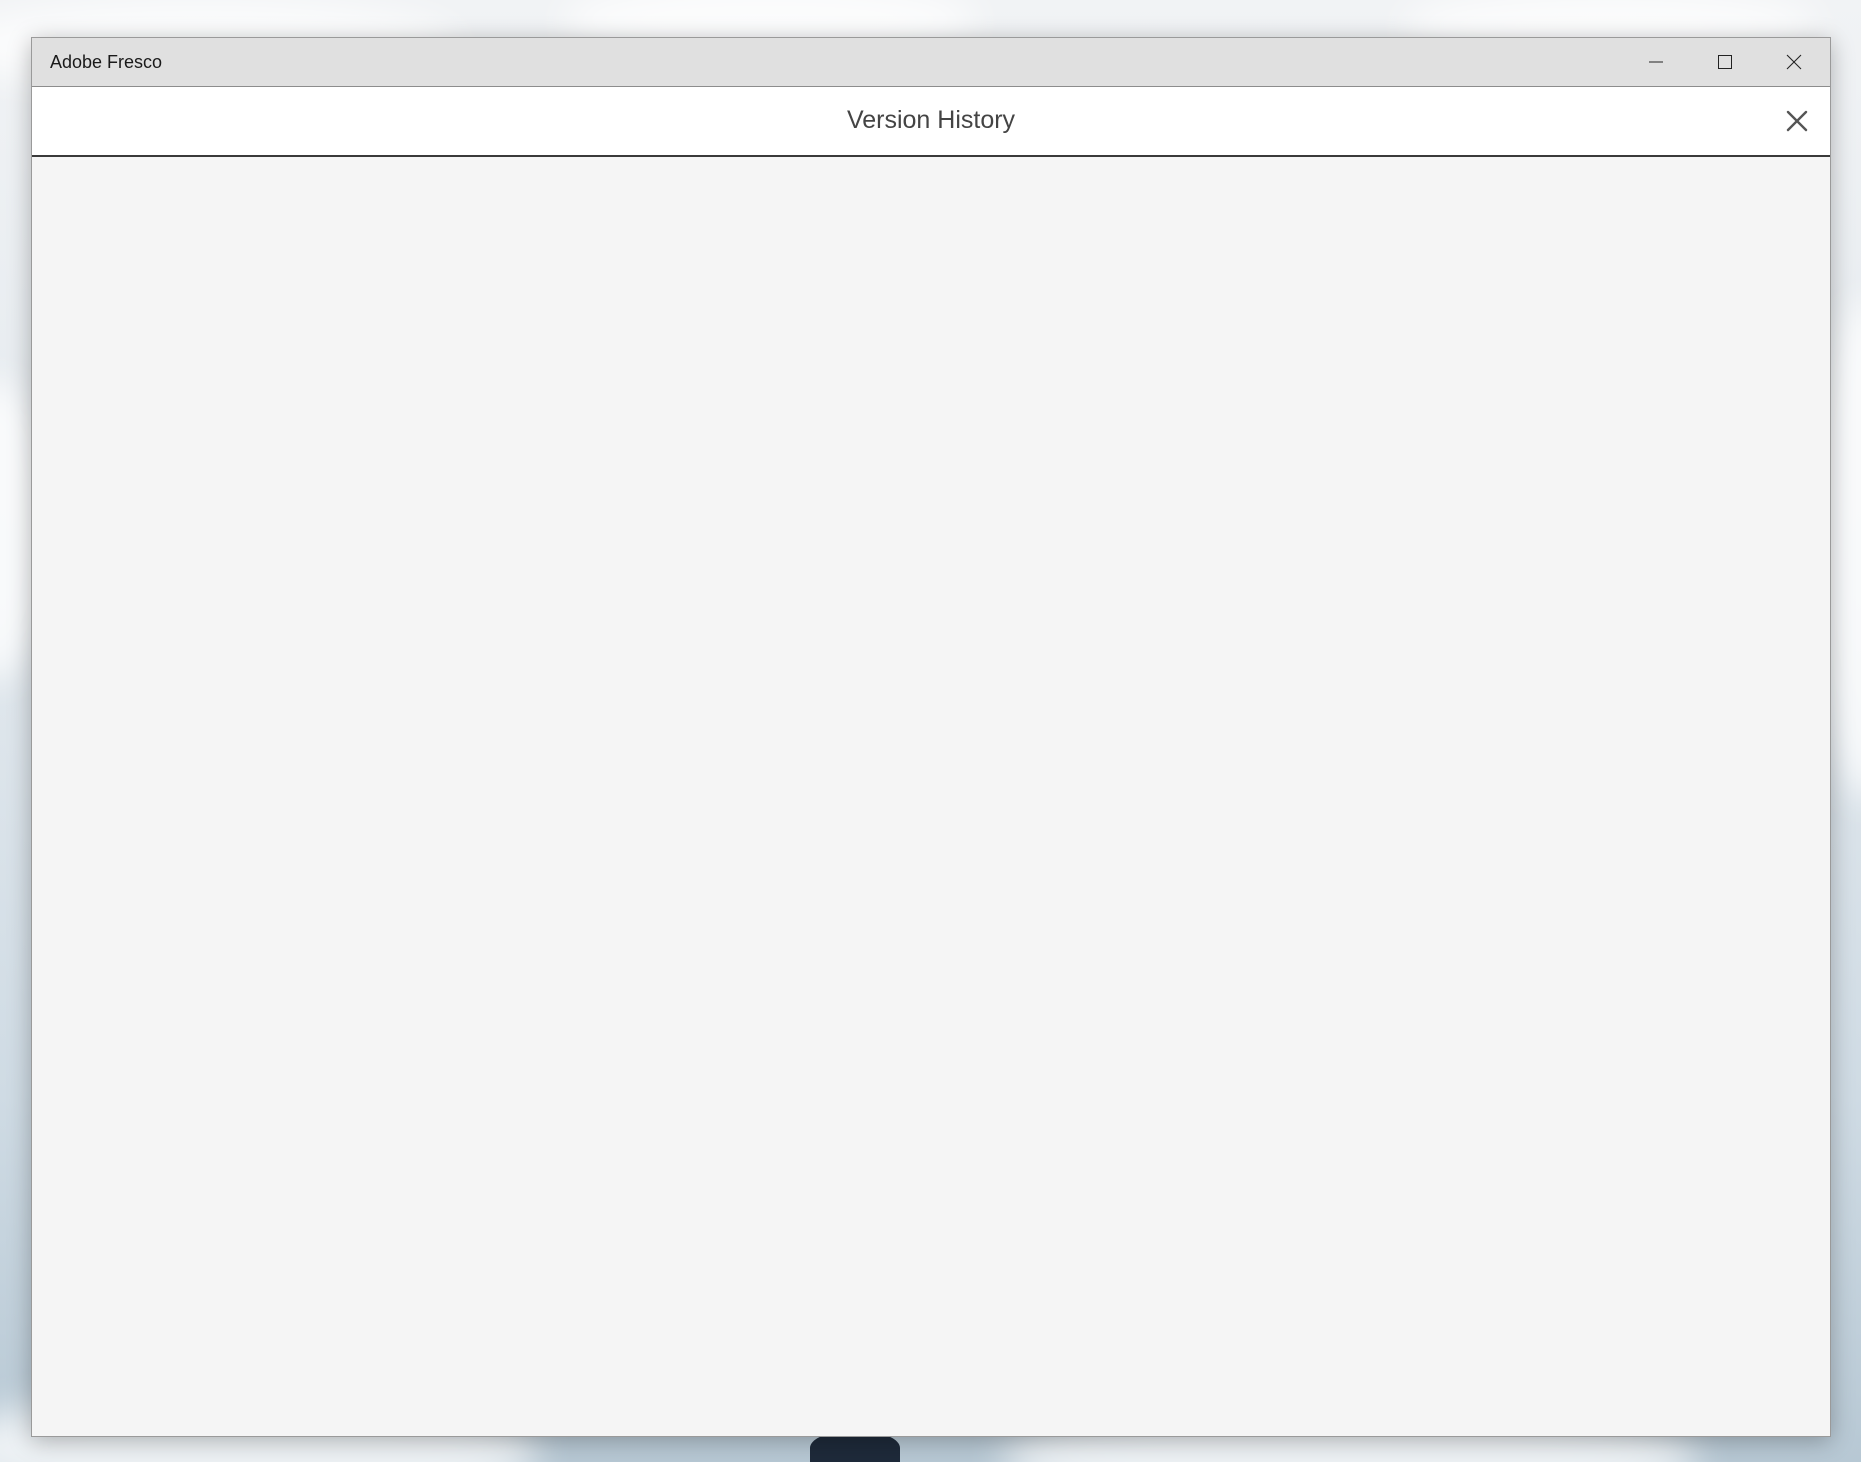 This screenshot has height=1462, width=1861. What do you see at coordinates (931, 62) in the screenshot?
I see `window-titlebar: Adobe Fresco` at bounding box center [931, 62].